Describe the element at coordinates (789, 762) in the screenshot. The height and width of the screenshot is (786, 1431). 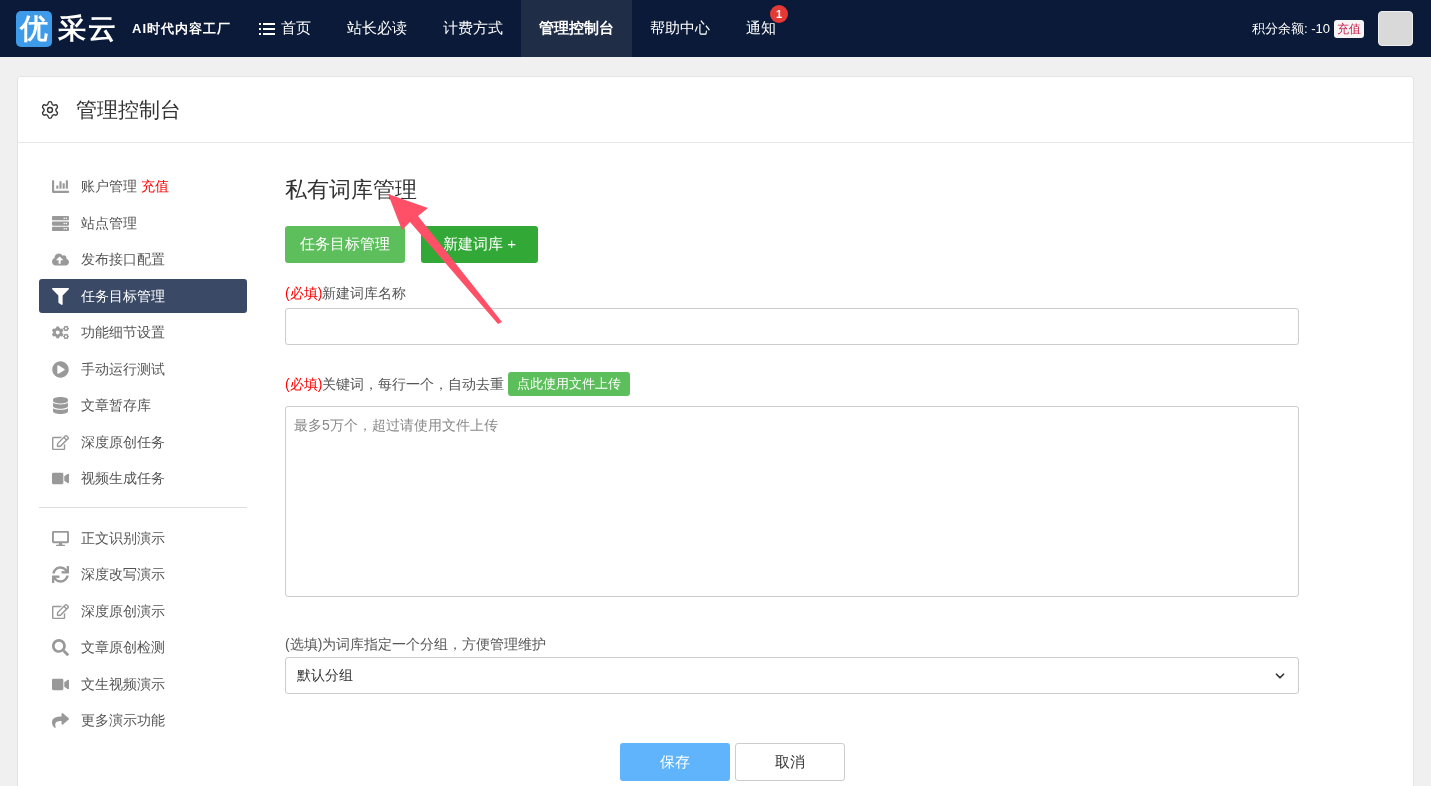
I see `cancel-button: 取消` at that location.